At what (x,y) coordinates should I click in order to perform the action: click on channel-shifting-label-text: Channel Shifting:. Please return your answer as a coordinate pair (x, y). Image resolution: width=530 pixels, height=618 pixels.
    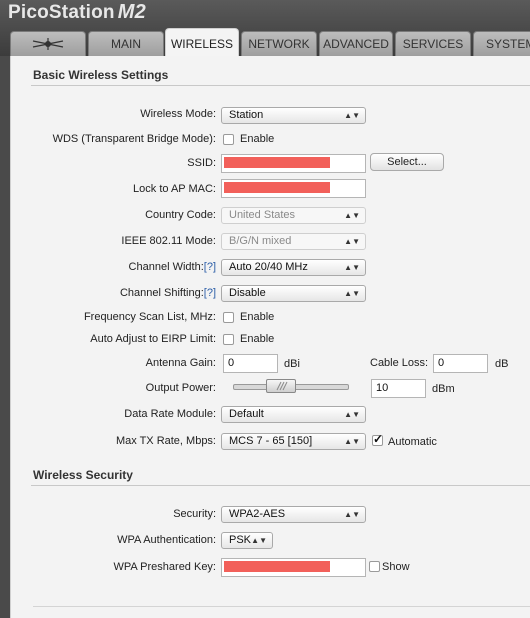
    Looking at the image, I should click on (161, 293).